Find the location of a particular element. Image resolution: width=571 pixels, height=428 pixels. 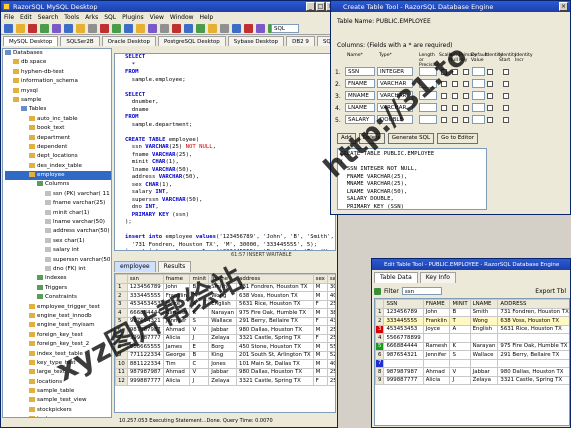

edit-row: 7 is located at coordinates (472, 363).